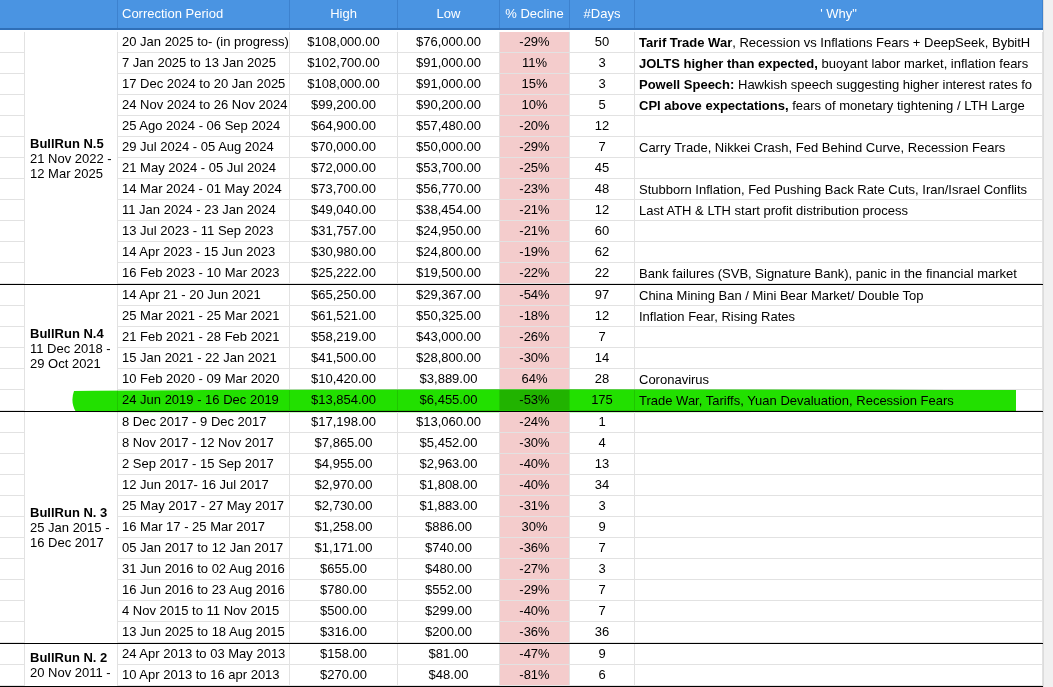 The image size is (1053, 687). What do you see at coordinates (535, 105) in the screenshot?
I see `table-cell: 10%` at bounding box center [535, 105].